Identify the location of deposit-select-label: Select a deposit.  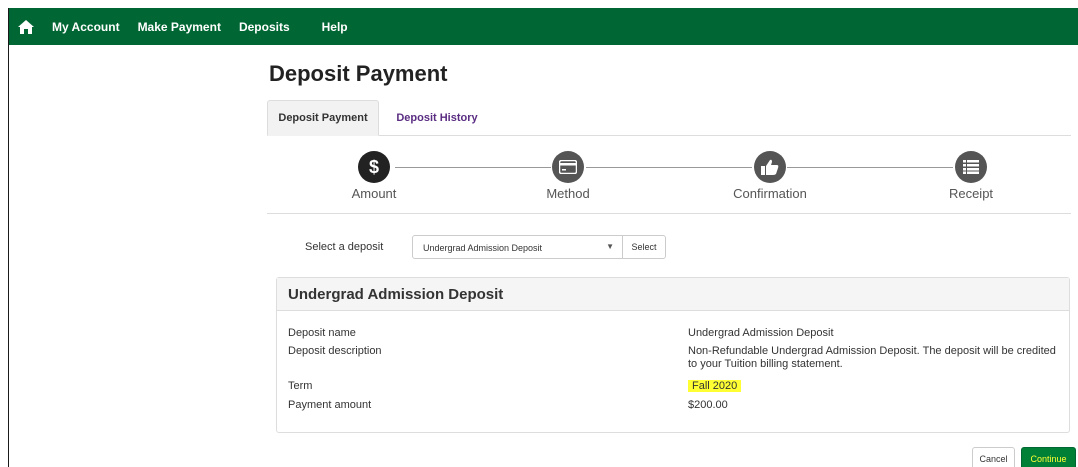
(344, 247).